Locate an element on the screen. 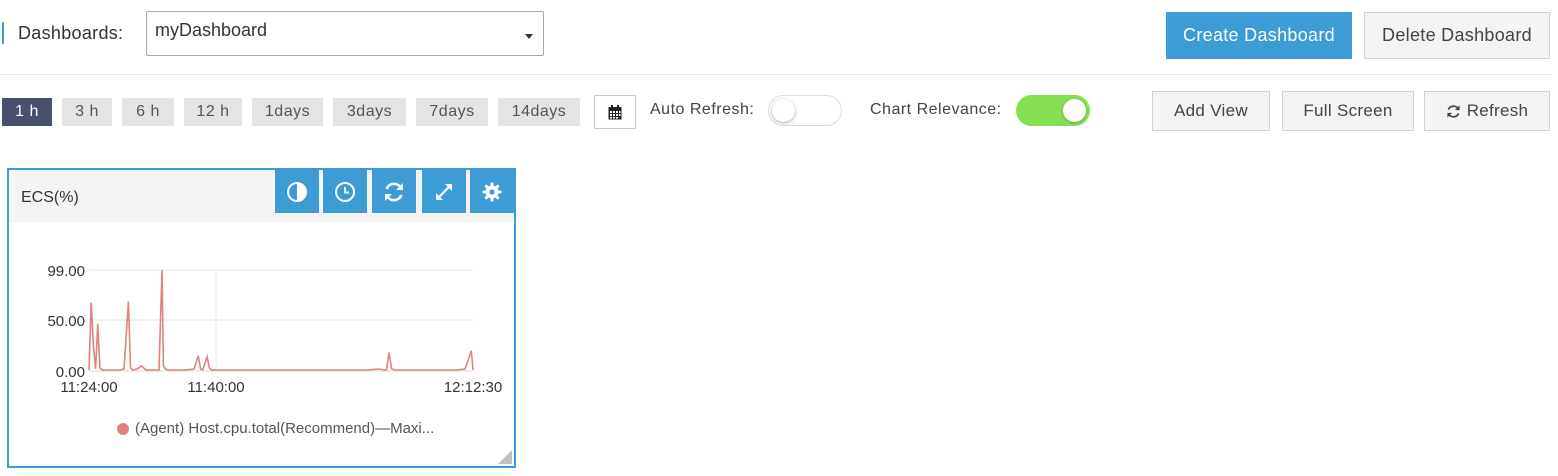  resize-handle-icon is located at coordinates (504, 456).